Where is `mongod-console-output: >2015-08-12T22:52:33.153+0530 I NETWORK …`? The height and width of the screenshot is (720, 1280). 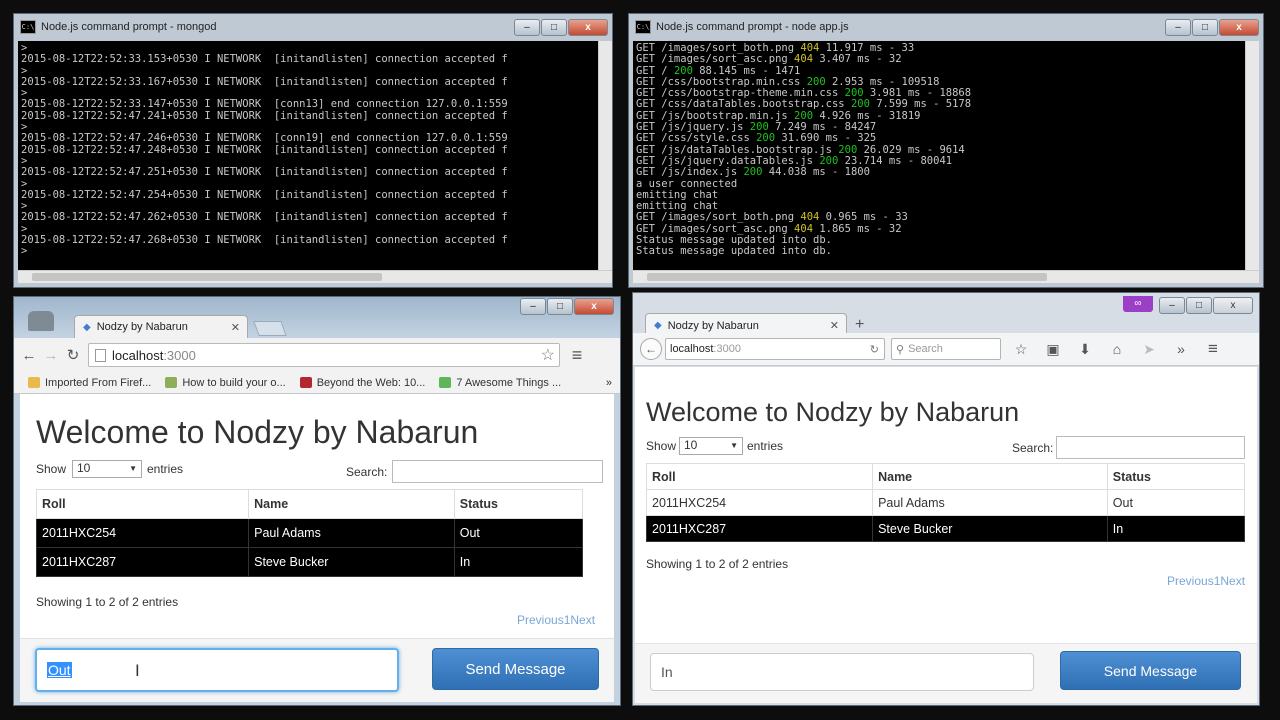
mongod-console-output: >2015-08-12T22:52:33.153+0530 I NETWORK … is located at coordinates (308, 155).